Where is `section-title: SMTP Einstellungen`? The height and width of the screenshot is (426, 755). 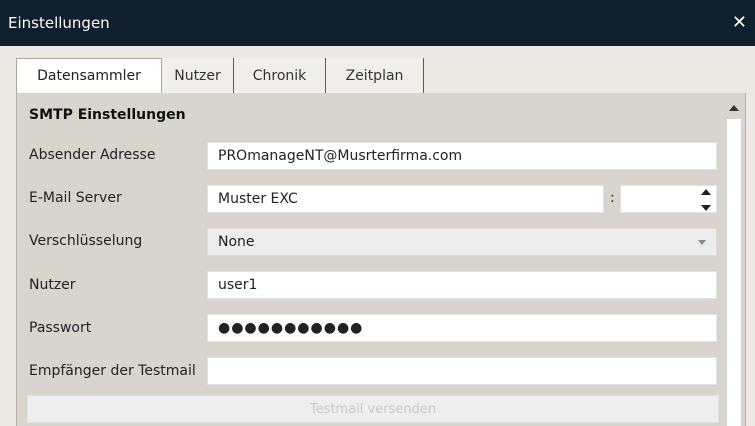
section-title: SMTP Einstellungen is located at coordinates (107, 115).